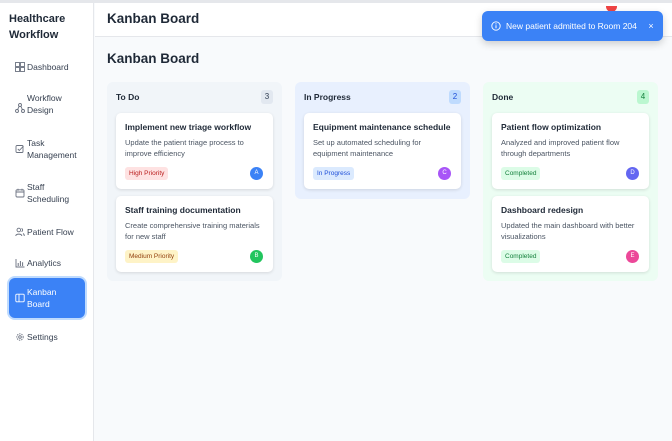 The width and height of the screenshot is (672, 441). Describe the element at coordinates (50, 232) in the screenshot. I see `sidebar-item-label: Patient Flow` at that location.